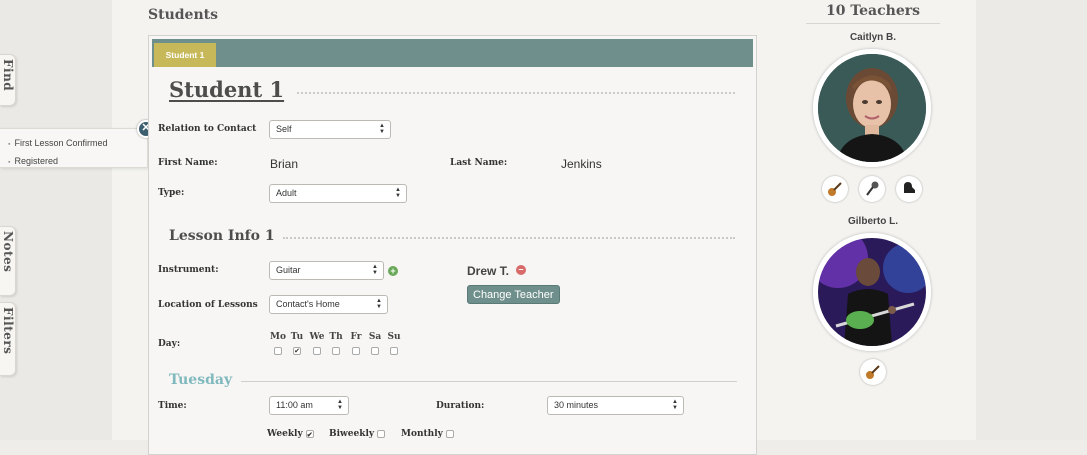  Describe the element at coordinates (309, 433) in the screenshot. I see `frequency-checkbox: ✔` at that location.